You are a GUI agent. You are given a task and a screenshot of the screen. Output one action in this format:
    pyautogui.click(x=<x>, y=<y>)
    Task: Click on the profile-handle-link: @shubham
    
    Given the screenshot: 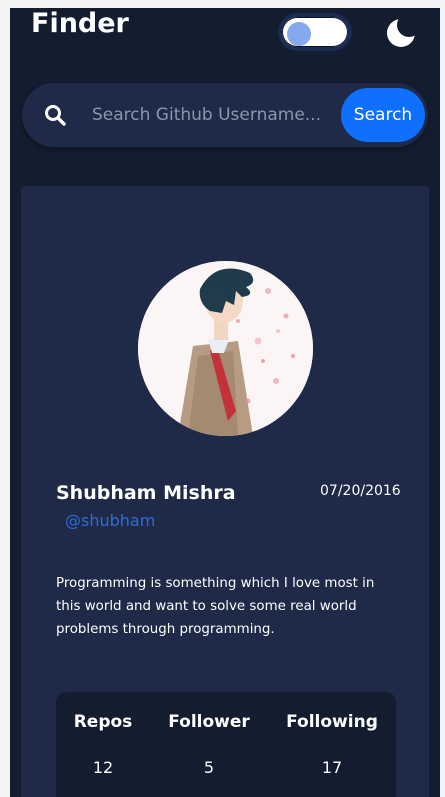 What is the action you would take?
    pyautogui.click(x=110, y=520)
    